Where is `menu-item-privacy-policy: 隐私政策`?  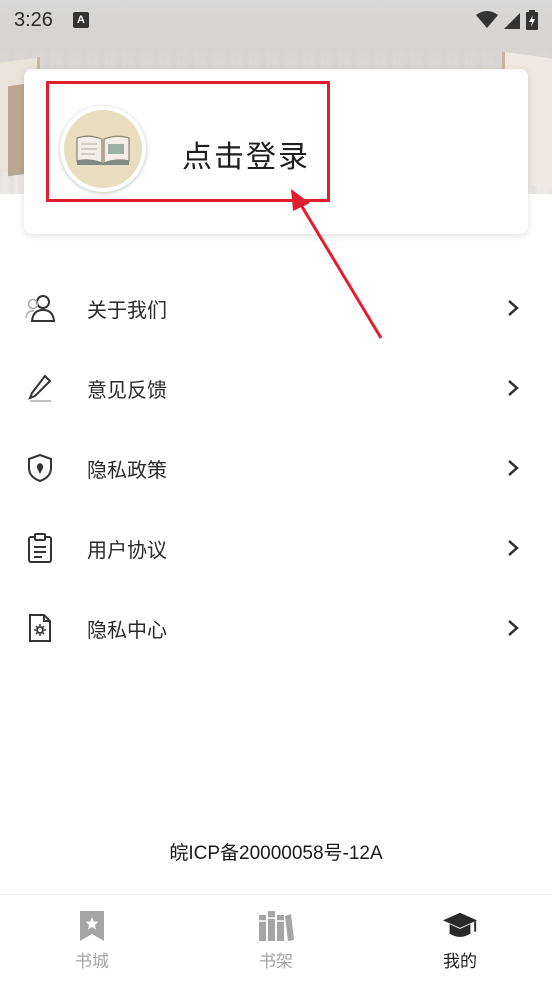
menu-item-privacy-policy: 隐私政策 is located at coordinates (276, 468).